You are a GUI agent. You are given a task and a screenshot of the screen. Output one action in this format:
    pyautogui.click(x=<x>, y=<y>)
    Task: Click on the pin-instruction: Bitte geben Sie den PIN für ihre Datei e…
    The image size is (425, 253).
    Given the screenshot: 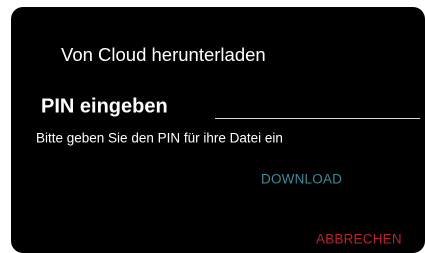 What is the action you would take?
    pyautogui.click(x=159, y=138)
    